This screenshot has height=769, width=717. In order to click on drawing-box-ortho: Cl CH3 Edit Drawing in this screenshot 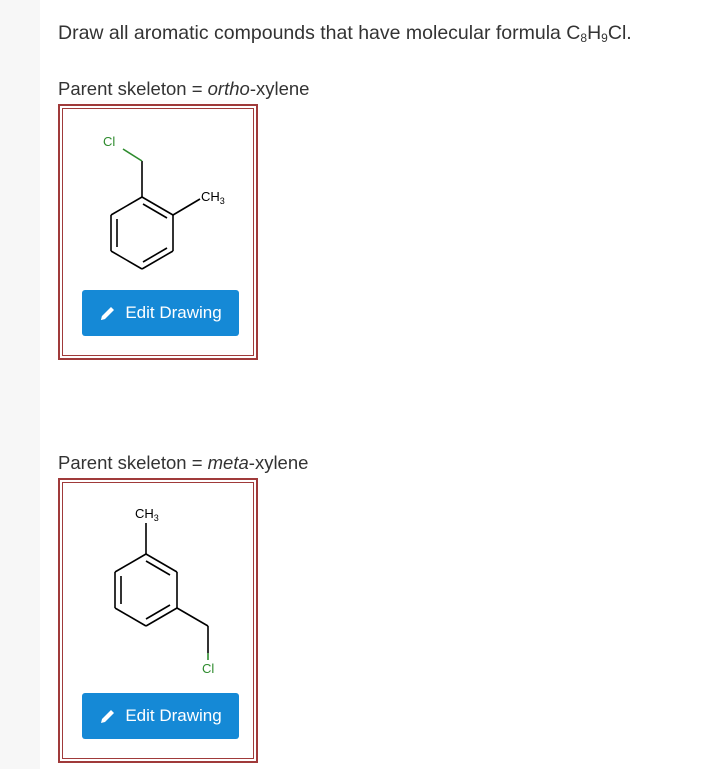, I will do `click(158, 232)`.